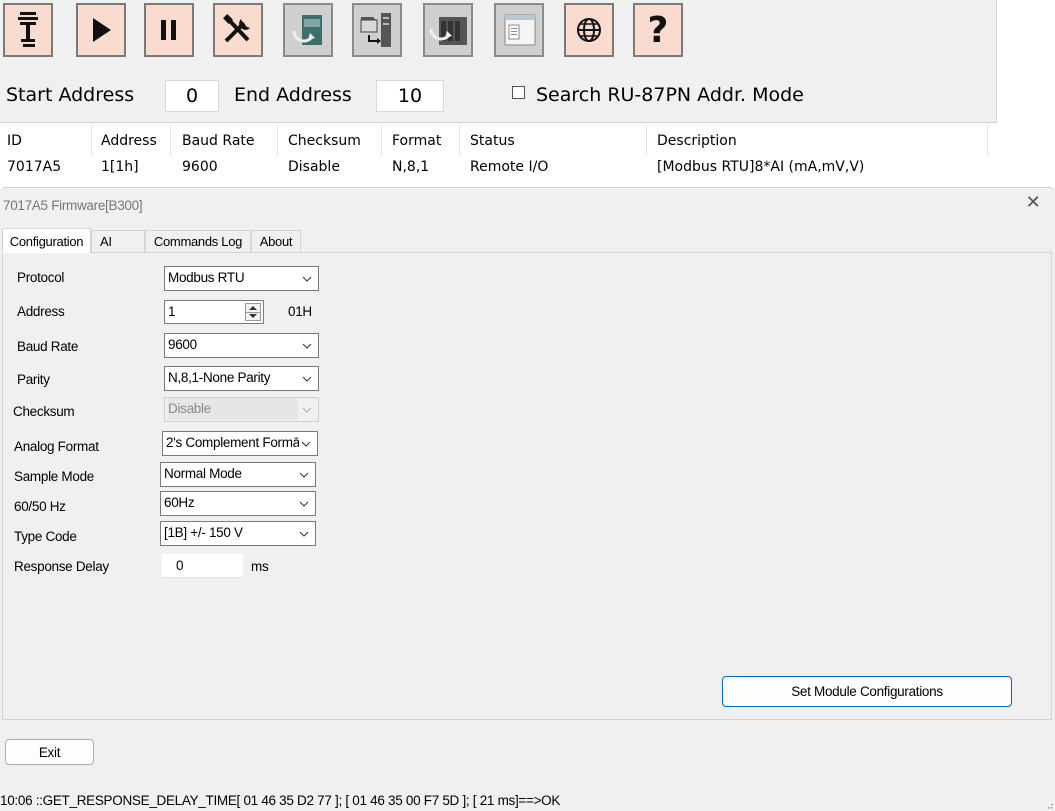 The height and width of the screenshot is (811, 1055). I want to click on exit-button: Exit, so click(49, 752).